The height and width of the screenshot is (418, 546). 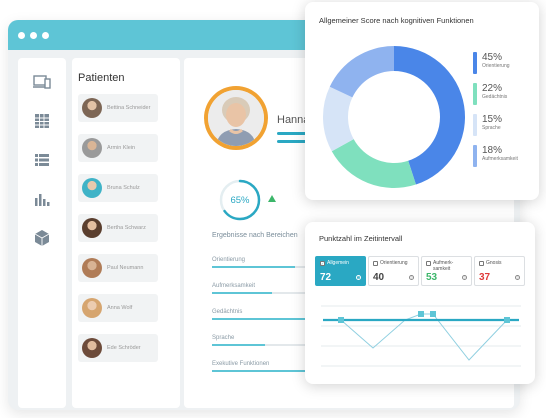 I want to click on patient-name: Bettina Schneider, so click(x=129, y=108).